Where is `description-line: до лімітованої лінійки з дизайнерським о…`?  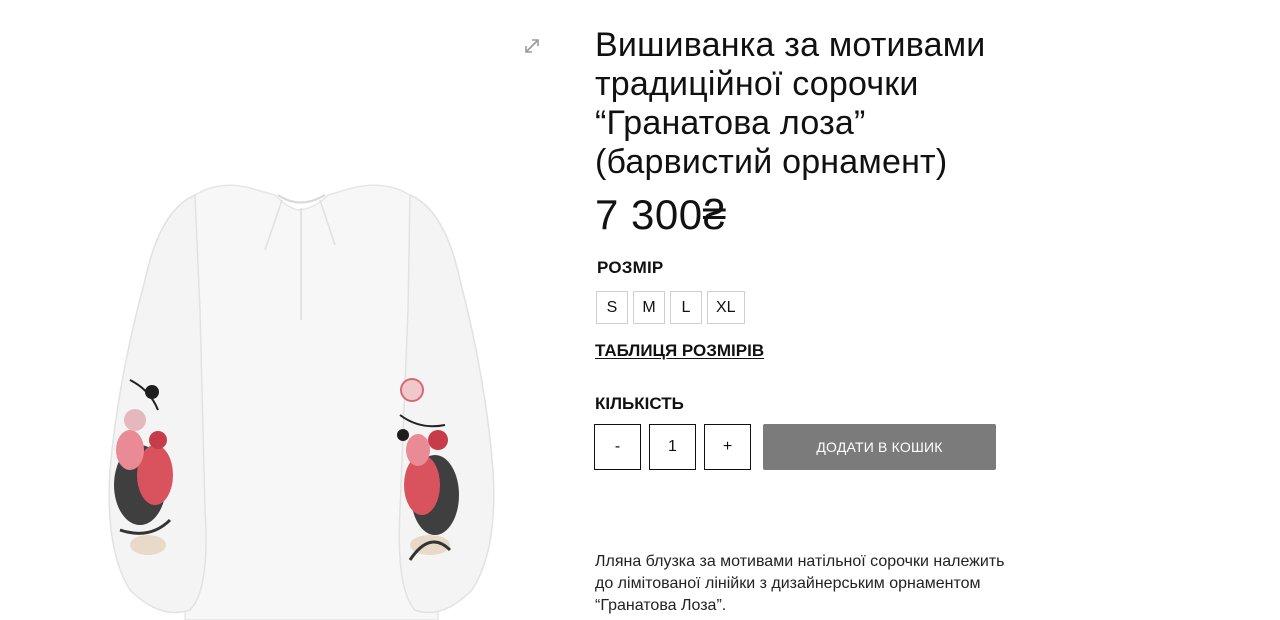 description-line: до лімітованої лінійки з дизайнерським о… is located at coordinates (788, 583).